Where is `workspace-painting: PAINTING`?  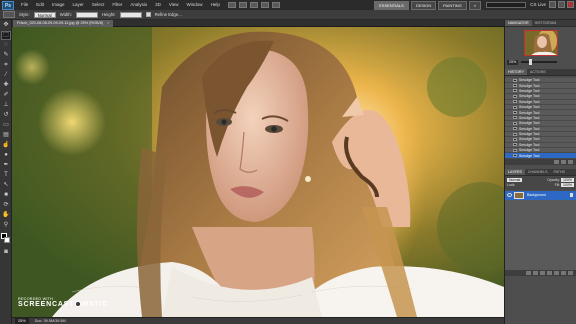
workspace-painting: PAINTING is located at coordinates (452, 5).